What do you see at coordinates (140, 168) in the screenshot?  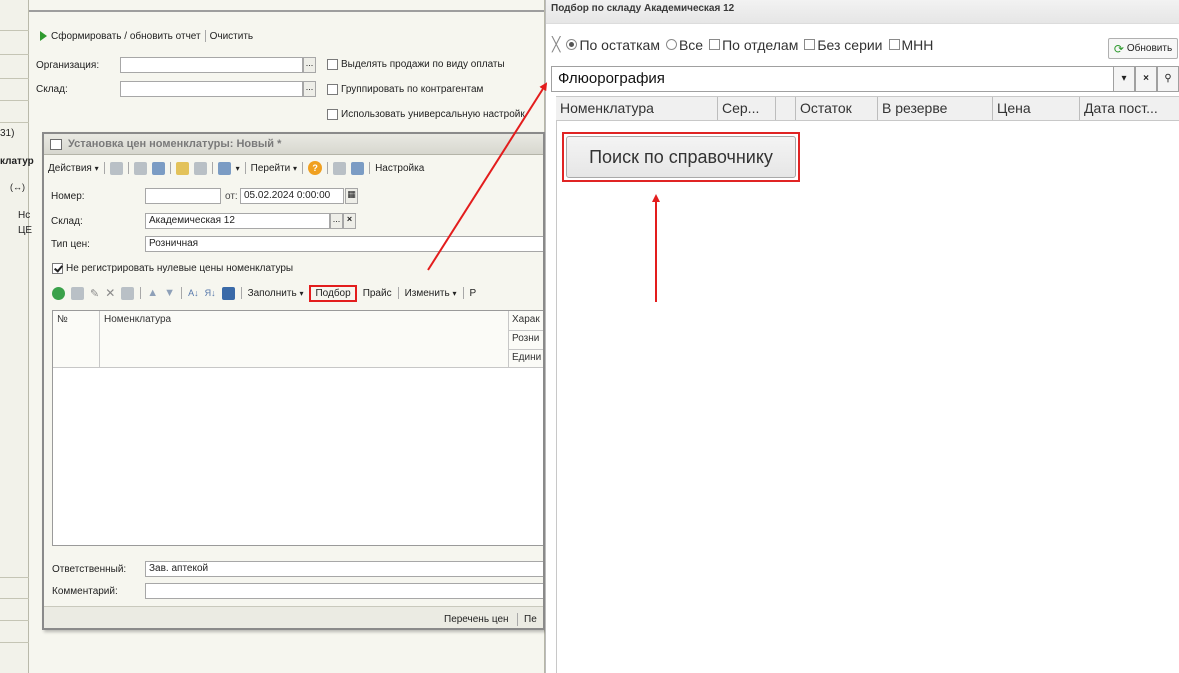 I see `print-icon` at bounding box center [140, 168].